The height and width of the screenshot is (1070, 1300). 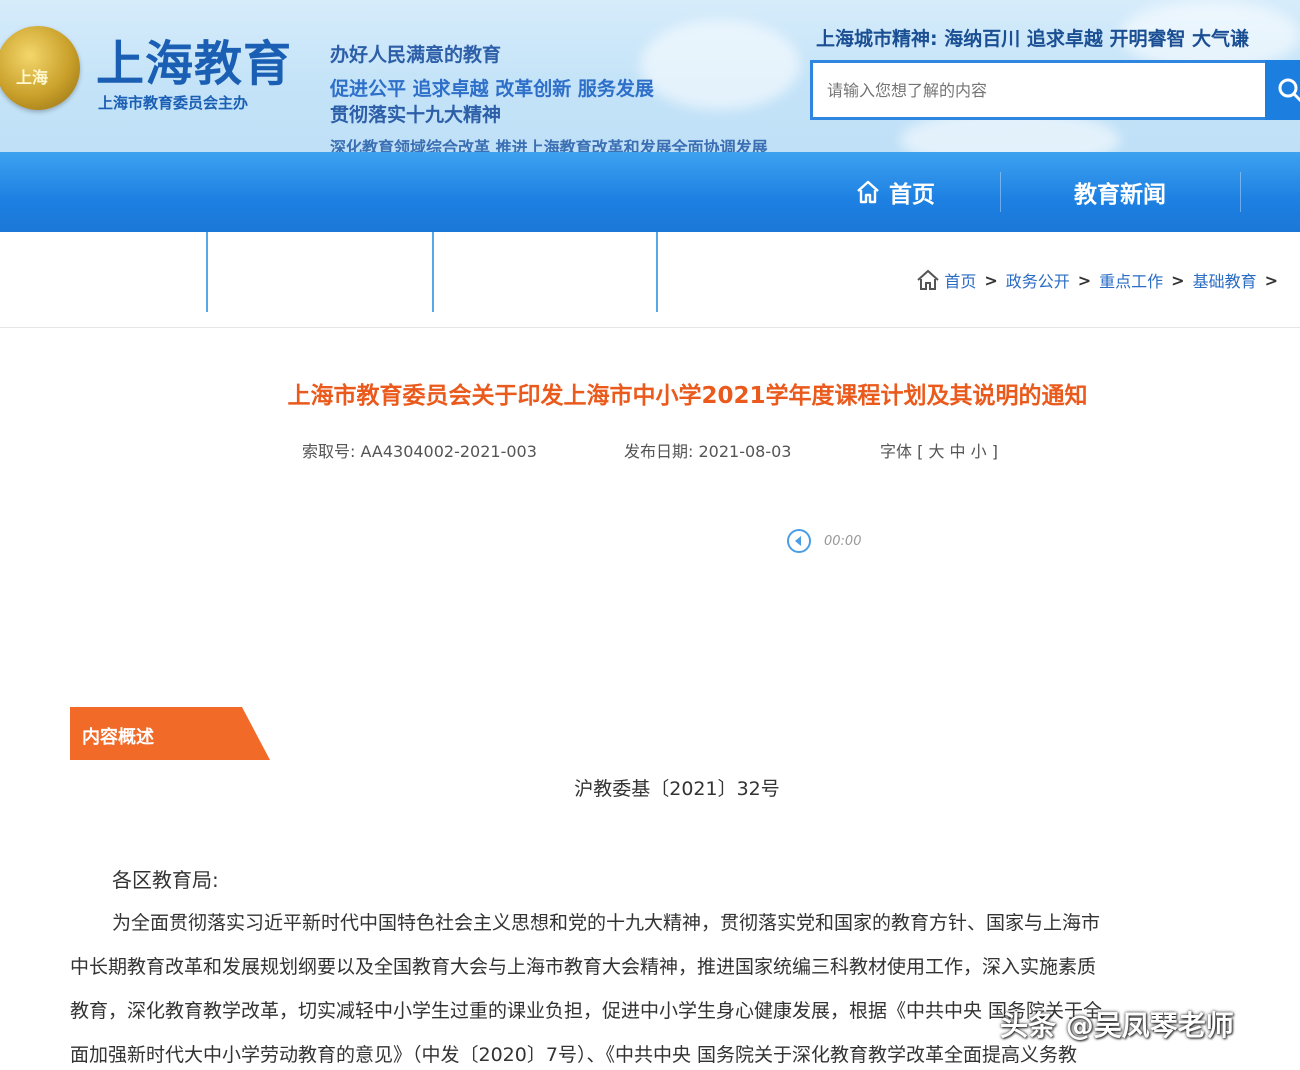 What do you see at coordinates (170, 733) in the screenshot?
I see `summary-tag: 内容概述` at bounding box center [170, 733].